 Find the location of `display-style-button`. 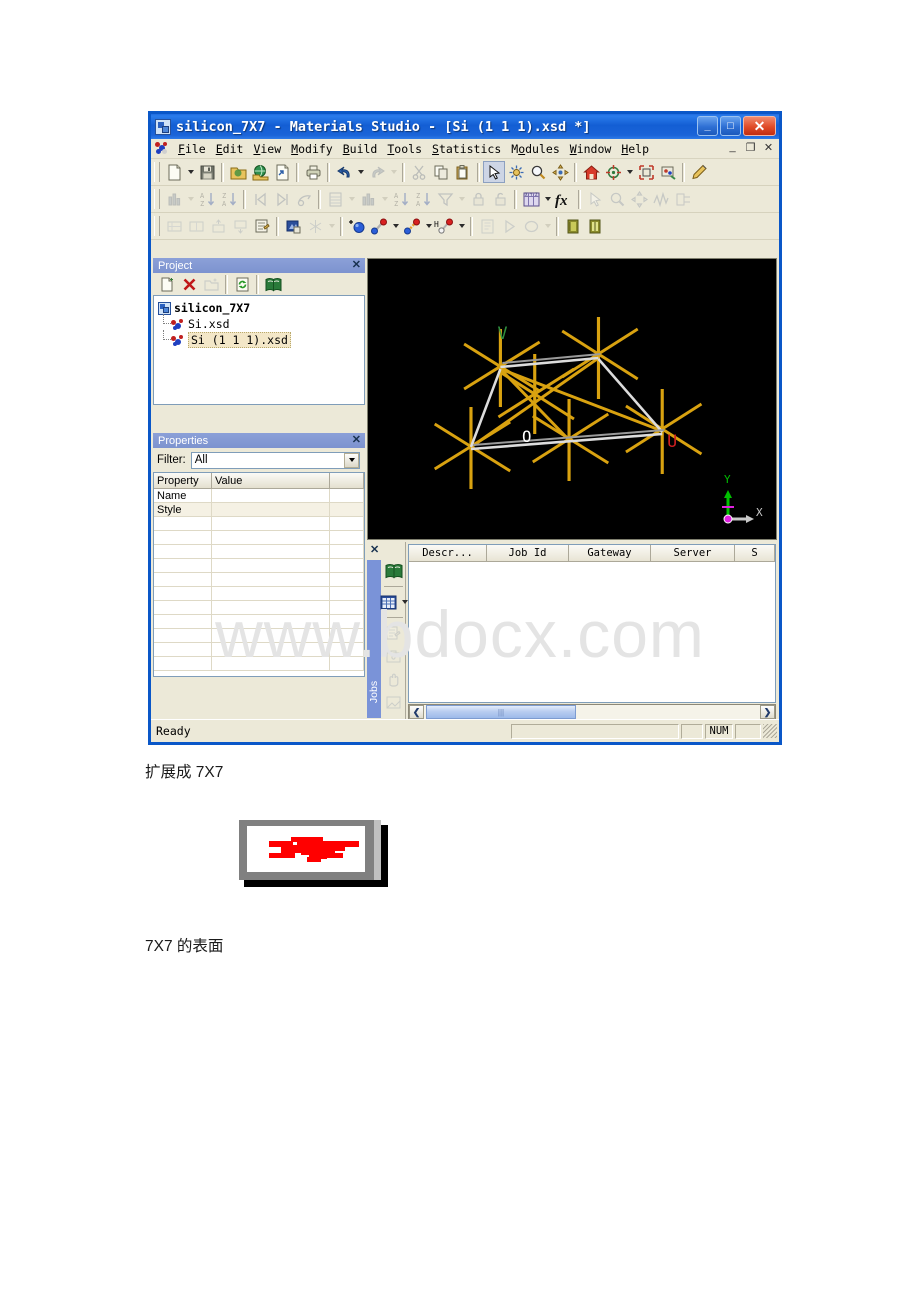

display-style-button is located at coordinates (668, 172).